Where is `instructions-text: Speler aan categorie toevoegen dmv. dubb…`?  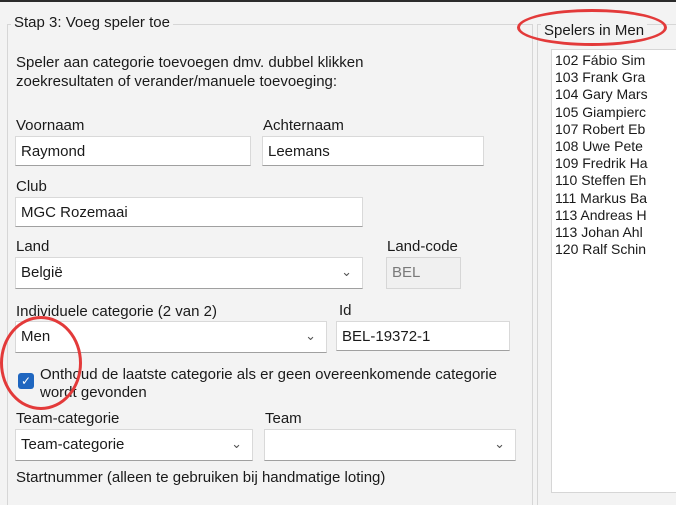 instructions-text: Speler aan categorie toevoegen dmv. dubb… is located at coordinates (190, 72).